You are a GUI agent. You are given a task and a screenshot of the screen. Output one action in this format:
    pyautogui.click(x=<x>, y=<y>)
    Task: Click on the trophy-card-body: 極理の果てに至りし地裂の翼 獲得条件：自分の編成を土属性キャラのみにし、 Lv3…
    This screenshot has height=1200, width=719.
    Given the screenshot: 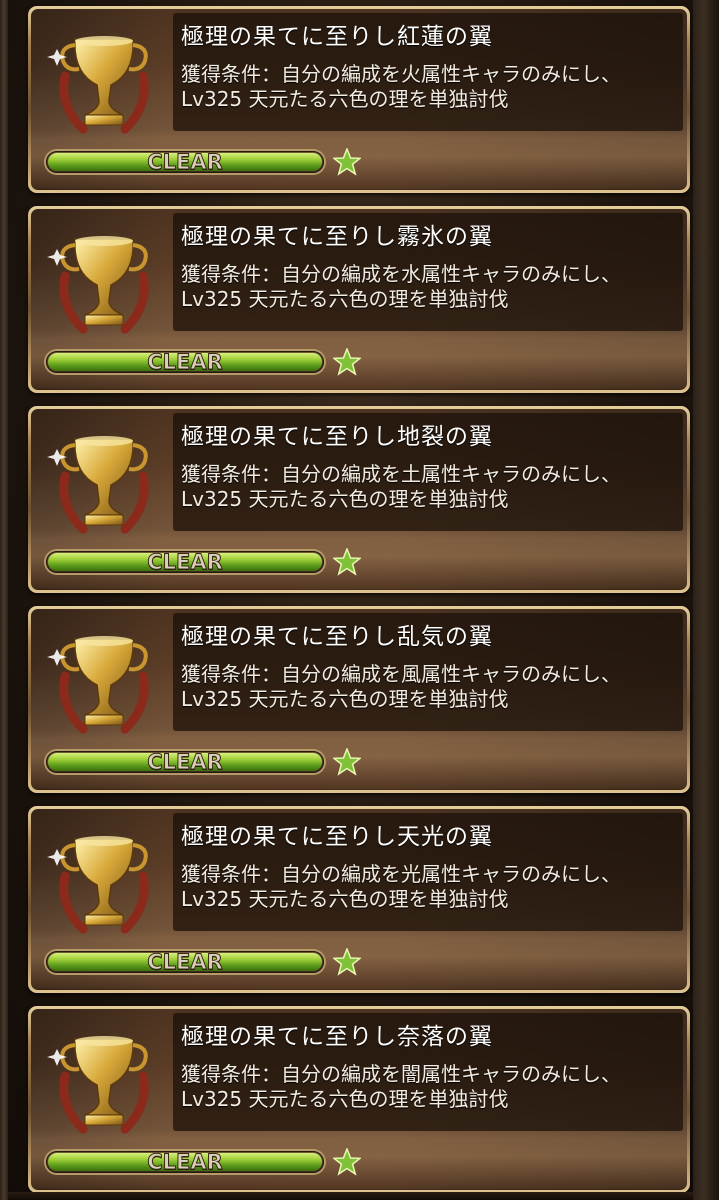 What is the action you would take?
    pyautogui.click(x=359, y=499)
    